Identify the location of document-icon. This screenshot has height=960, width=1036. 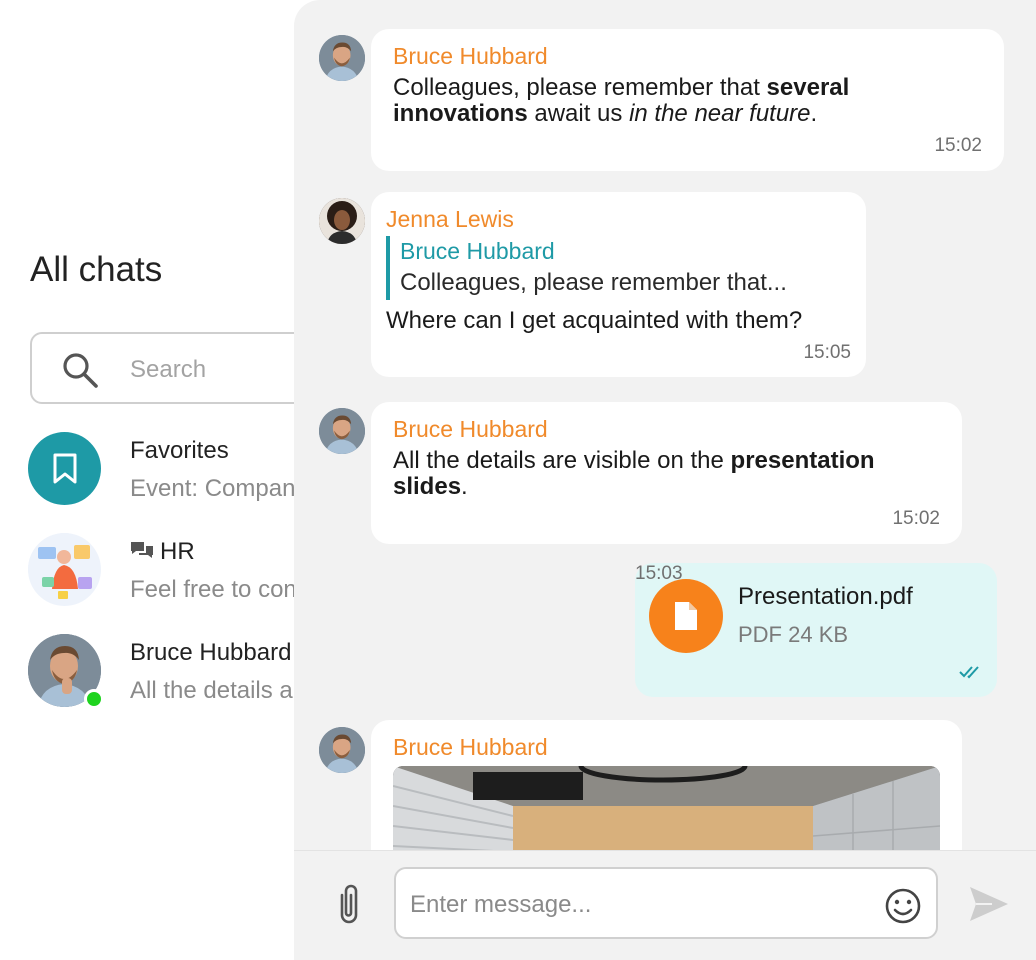
(686, 616).